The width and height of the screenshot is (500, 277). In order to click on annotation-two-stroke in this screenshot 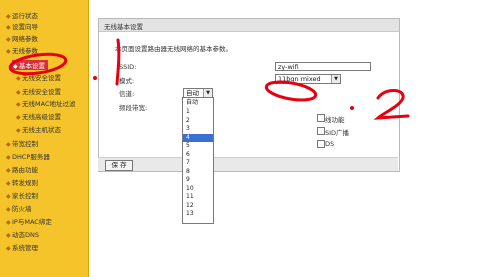, I will do `click(391, 104)`.